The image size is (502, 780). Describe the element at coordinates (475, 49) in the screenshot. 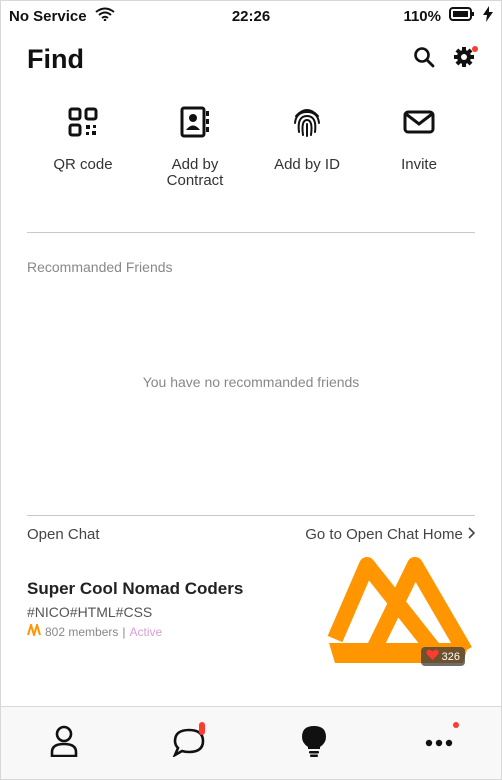

I see `settings-notification-dot` at that location.